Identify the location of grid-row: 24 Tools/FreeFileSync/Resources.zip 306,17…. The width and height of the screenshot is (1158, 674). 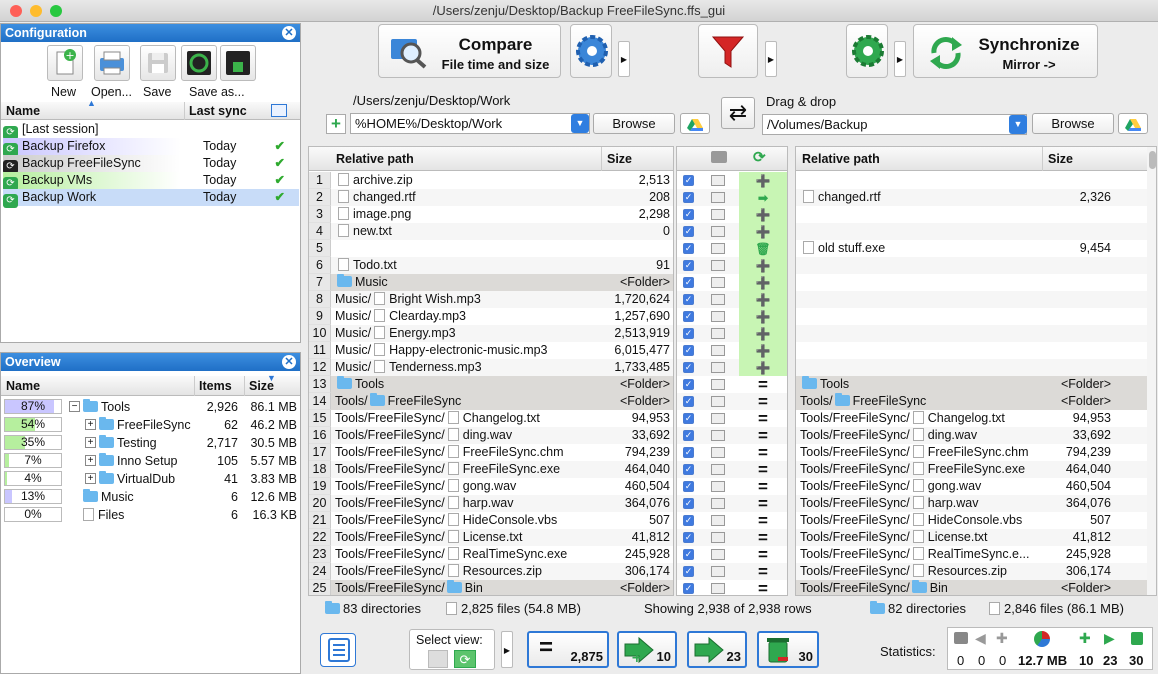
(491, 571).